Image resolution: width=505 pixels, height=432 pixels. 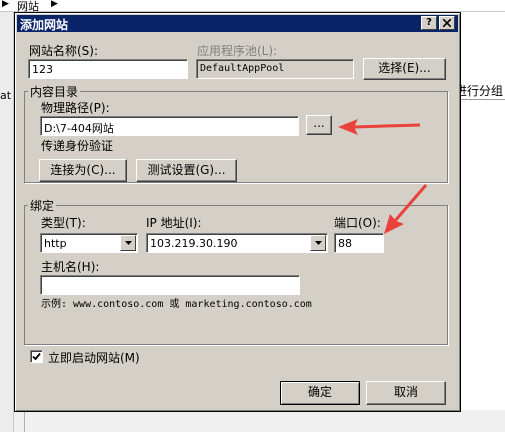 What do you see at coordinates (70, 267) in the screenshot?
I see `hostname-label: 主机名(H):` at bounding box center [70, 267].